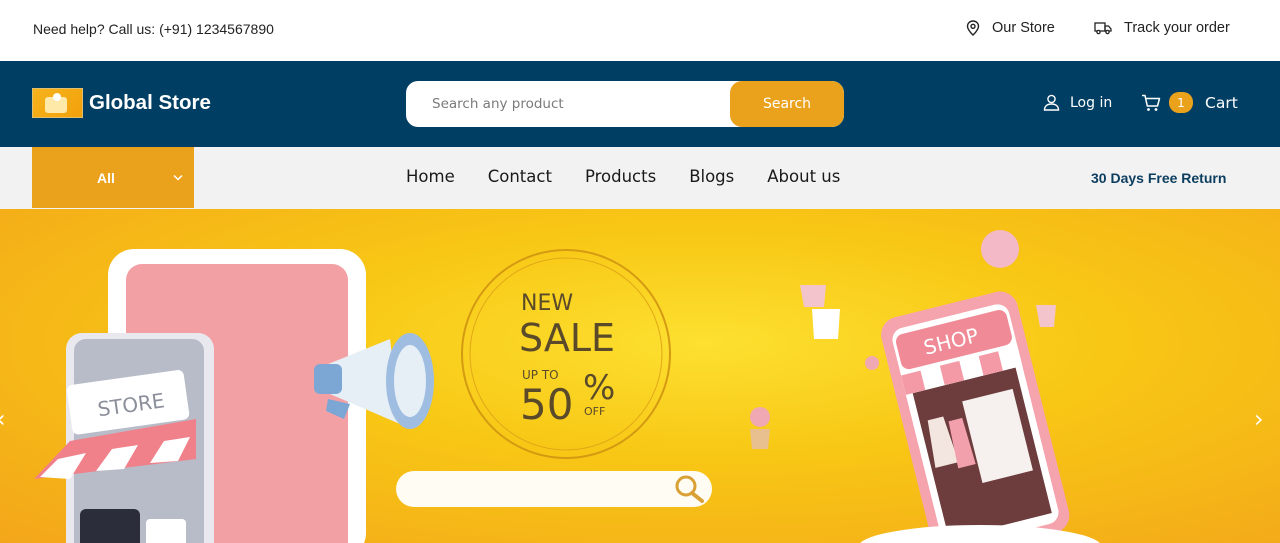  Describe the element at coordinates (571, 104) in the screenshot. I see `search-input` at that location.